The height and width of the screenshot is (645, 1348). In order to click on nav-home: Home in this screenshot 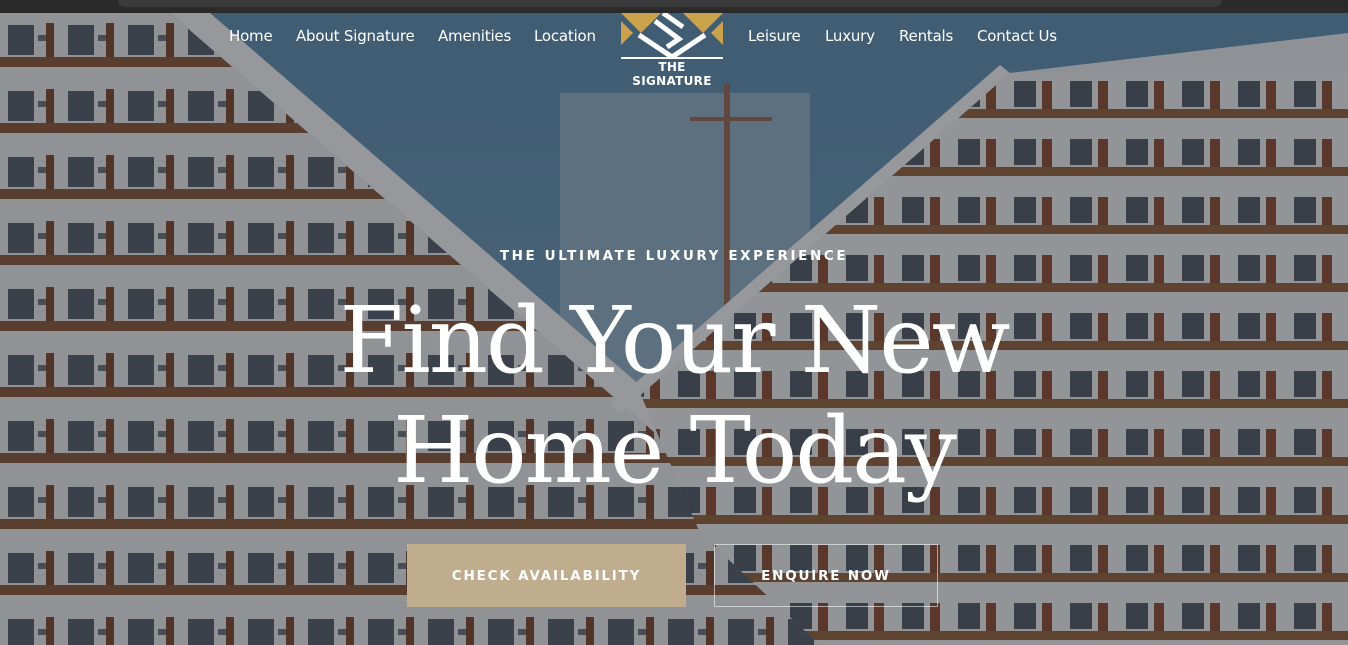, I will do `click(251, 36)`.